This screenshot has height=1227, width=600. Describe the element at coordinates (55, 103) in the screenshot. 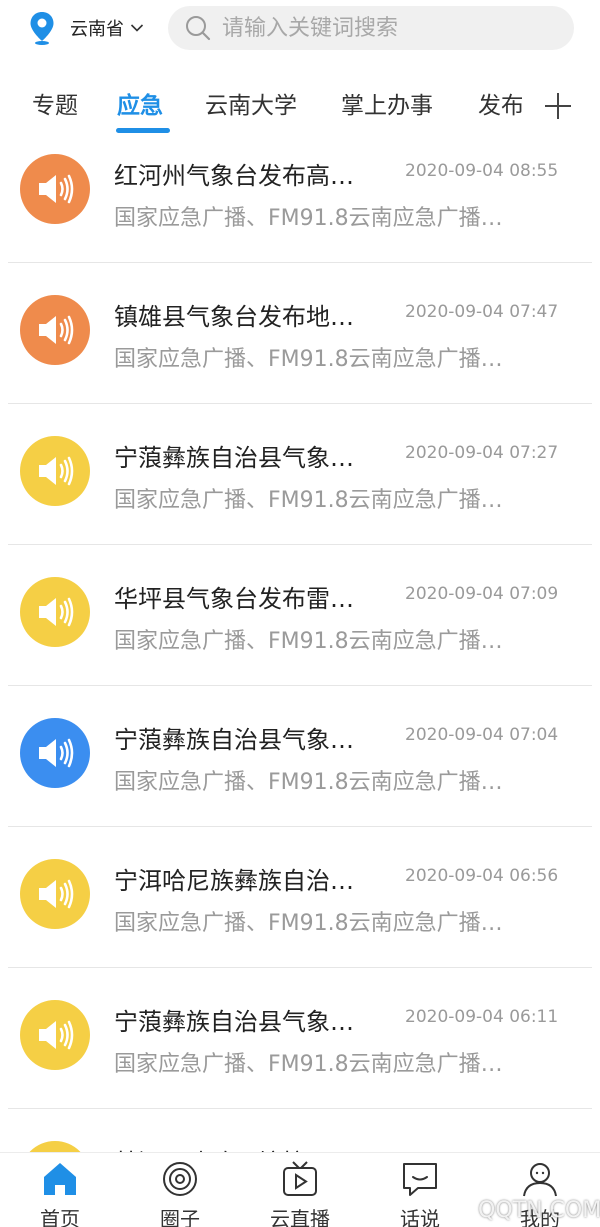

I see `tab-topics: 专题` at that location.